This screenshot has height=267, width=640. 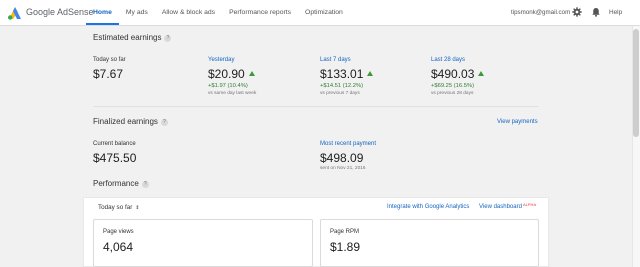 I want to click on section-divider, so click(x=316, y=106).